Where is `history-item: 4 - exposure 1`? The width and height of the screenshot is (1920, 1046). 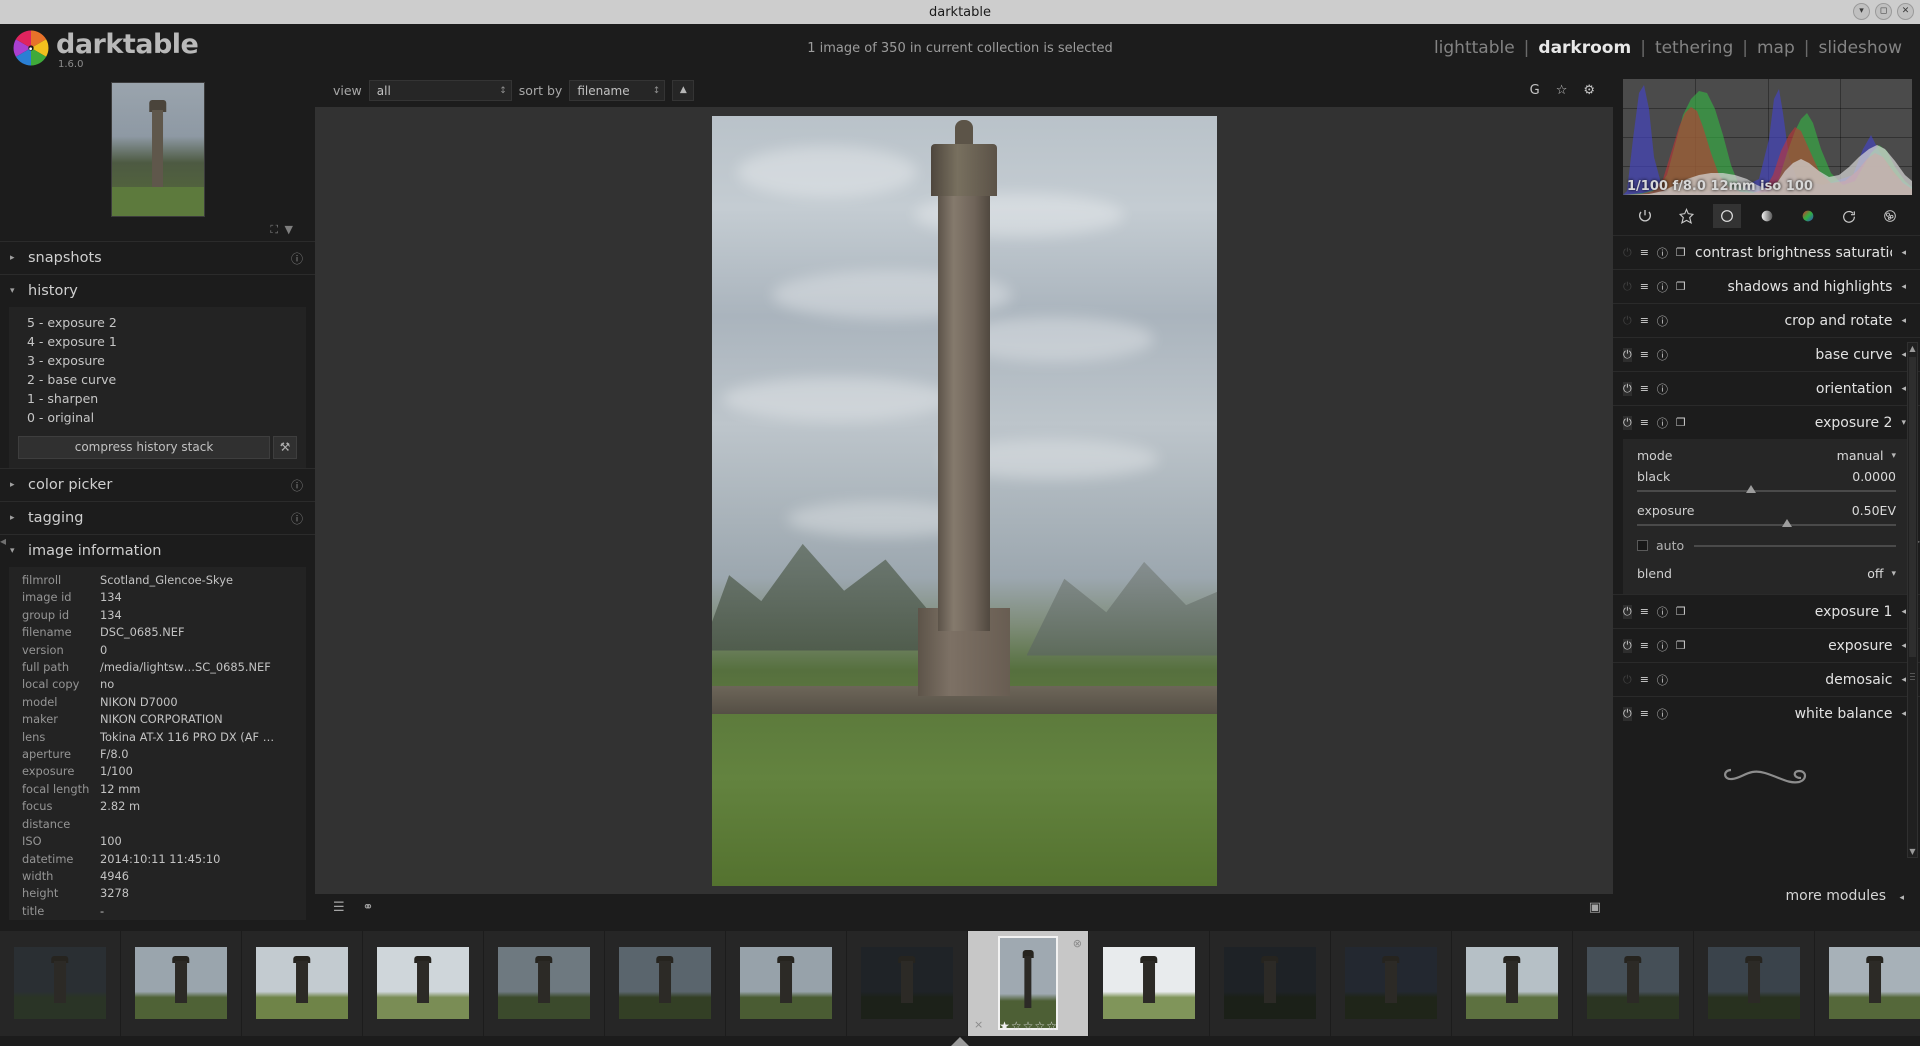
history-item: 4 - exposure 1 is located at coordinates (157, 341).